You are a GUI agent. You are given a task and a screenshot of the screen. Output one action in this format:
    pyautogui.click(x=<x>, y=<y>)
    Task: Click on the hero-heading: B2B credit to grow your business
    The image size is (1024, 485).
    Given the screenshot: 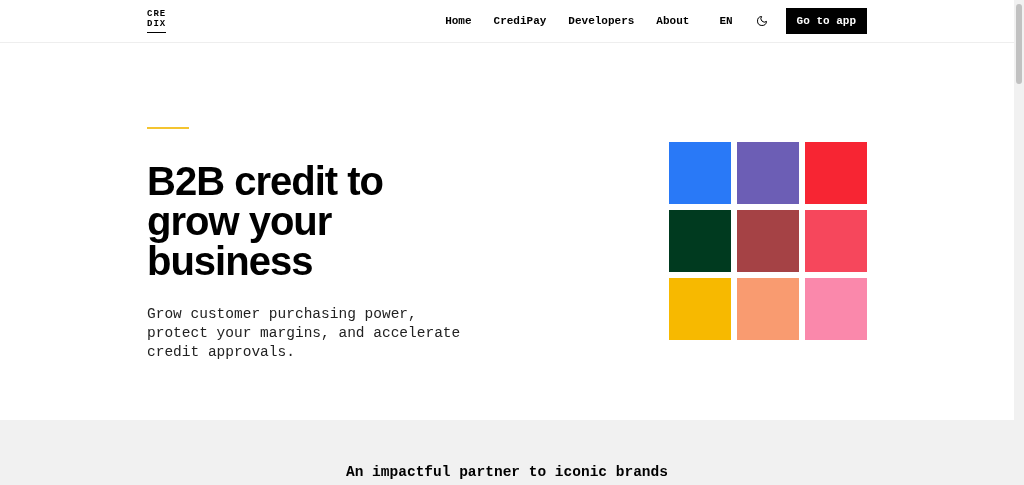 What is the action you would take?
    pyautogui.click(x=265, y=221)
    